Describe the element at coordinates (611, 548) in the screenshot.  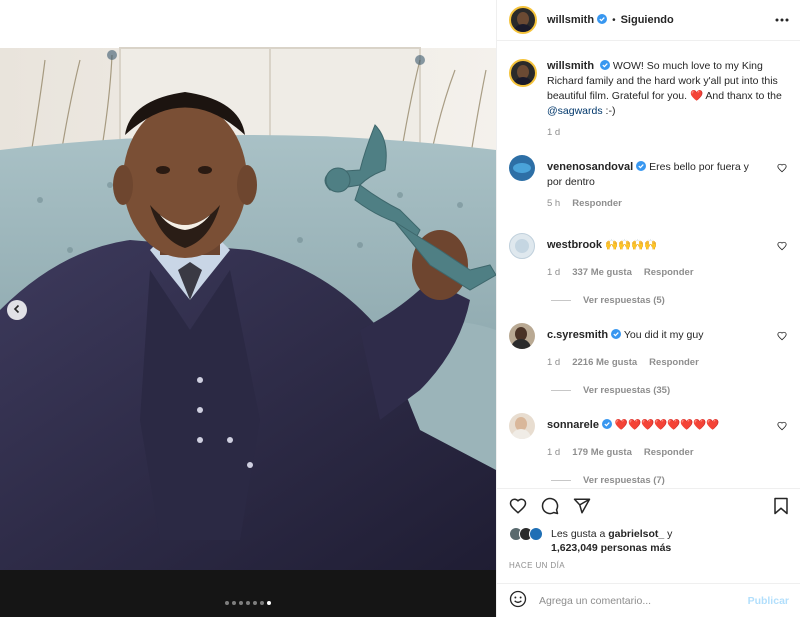
I see `likes-count: 1,623,049 personas más` at that location.